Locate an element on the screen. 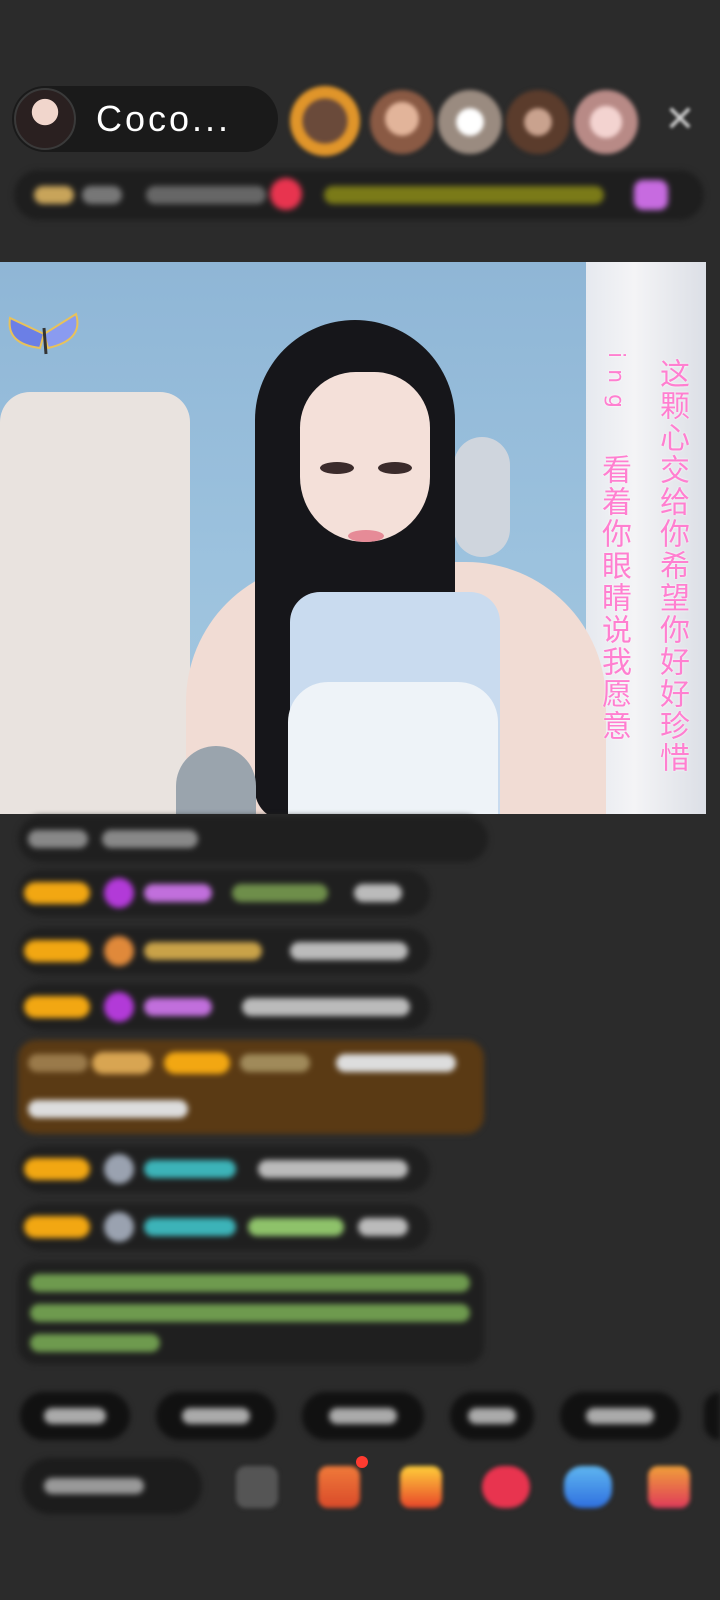 Image resolution: width=720 pixels, height=1600 pixels. system-notice is located at coordinates (251, 1313).